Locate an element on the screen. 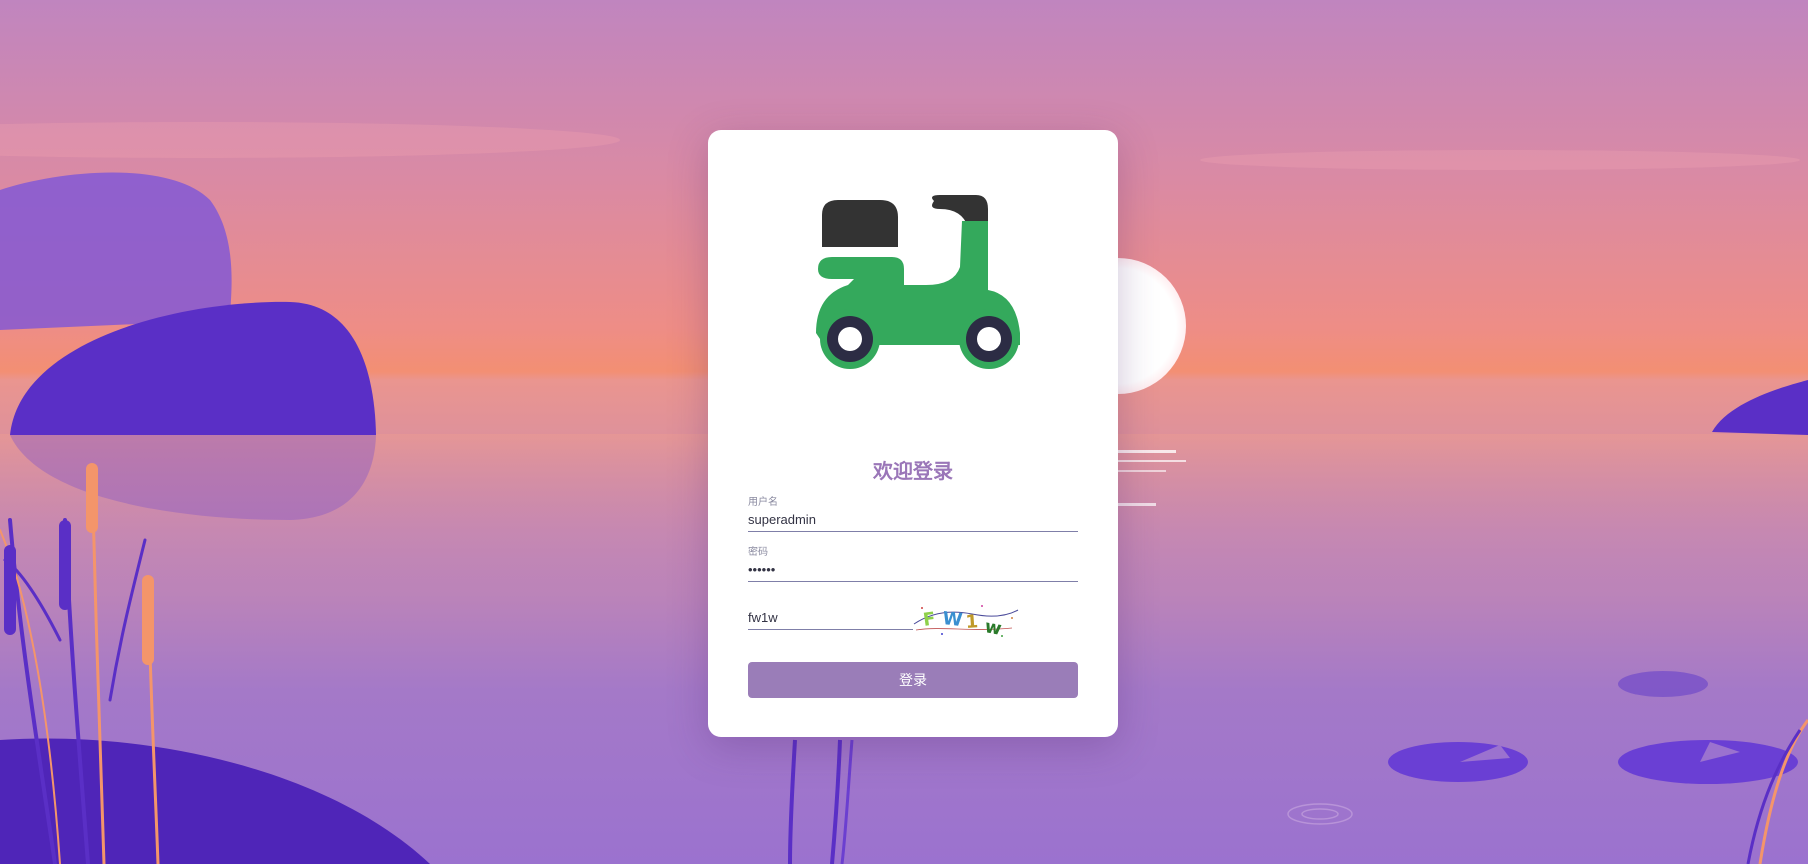 This screenshot has height=864, width=1808. captcha-input is located at coordinates (830, 619).